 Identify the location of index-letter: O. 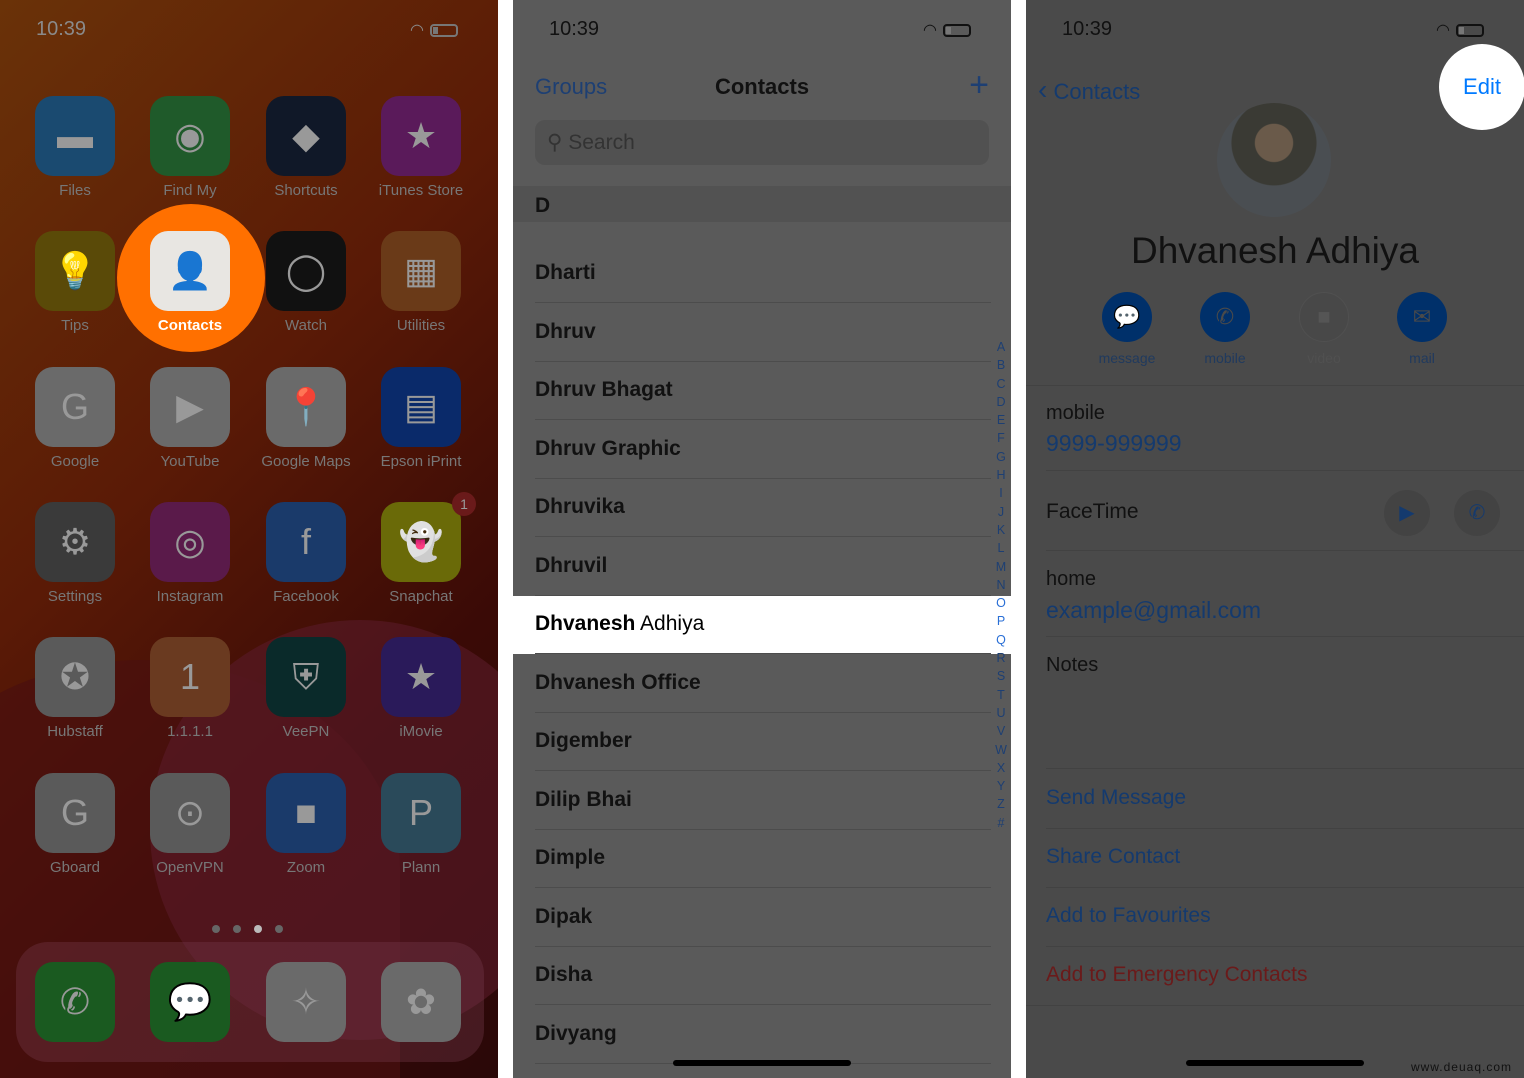
(1001, 603).